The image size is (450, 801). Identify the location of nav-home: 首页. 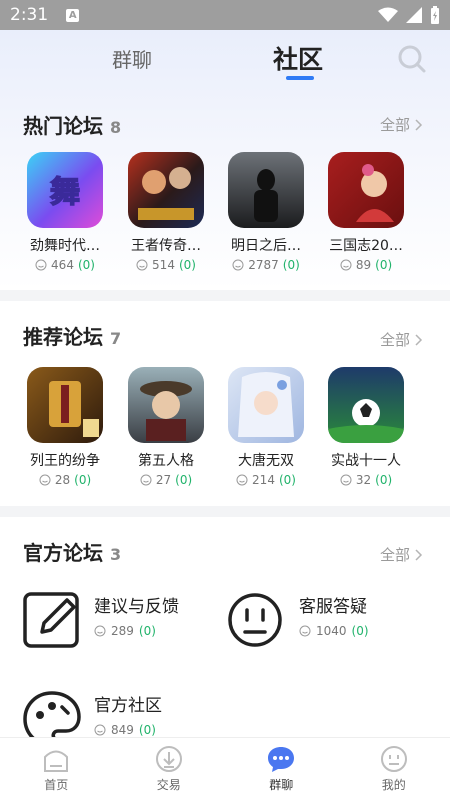
(56, 769).